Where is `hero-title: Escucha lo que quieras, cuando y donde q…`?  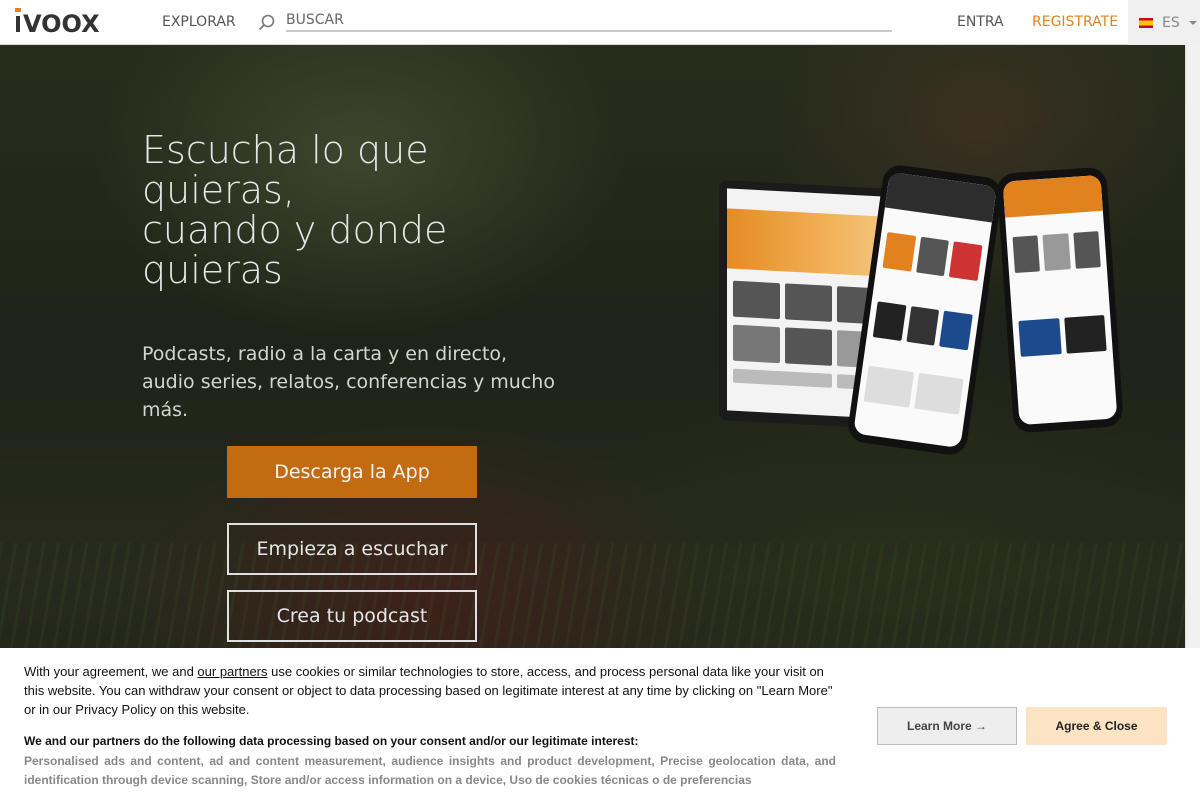 hero-title: Escucha lo que quieras, cuando y donde q… is located at coordinates (295, 210).